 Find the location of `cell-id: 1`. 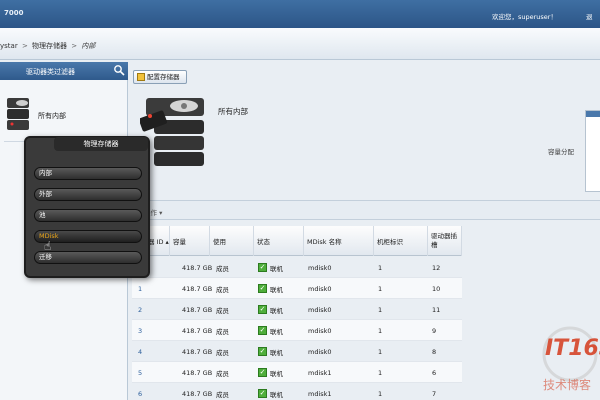

cell-id: 1 is located at coordinates (140, 288).